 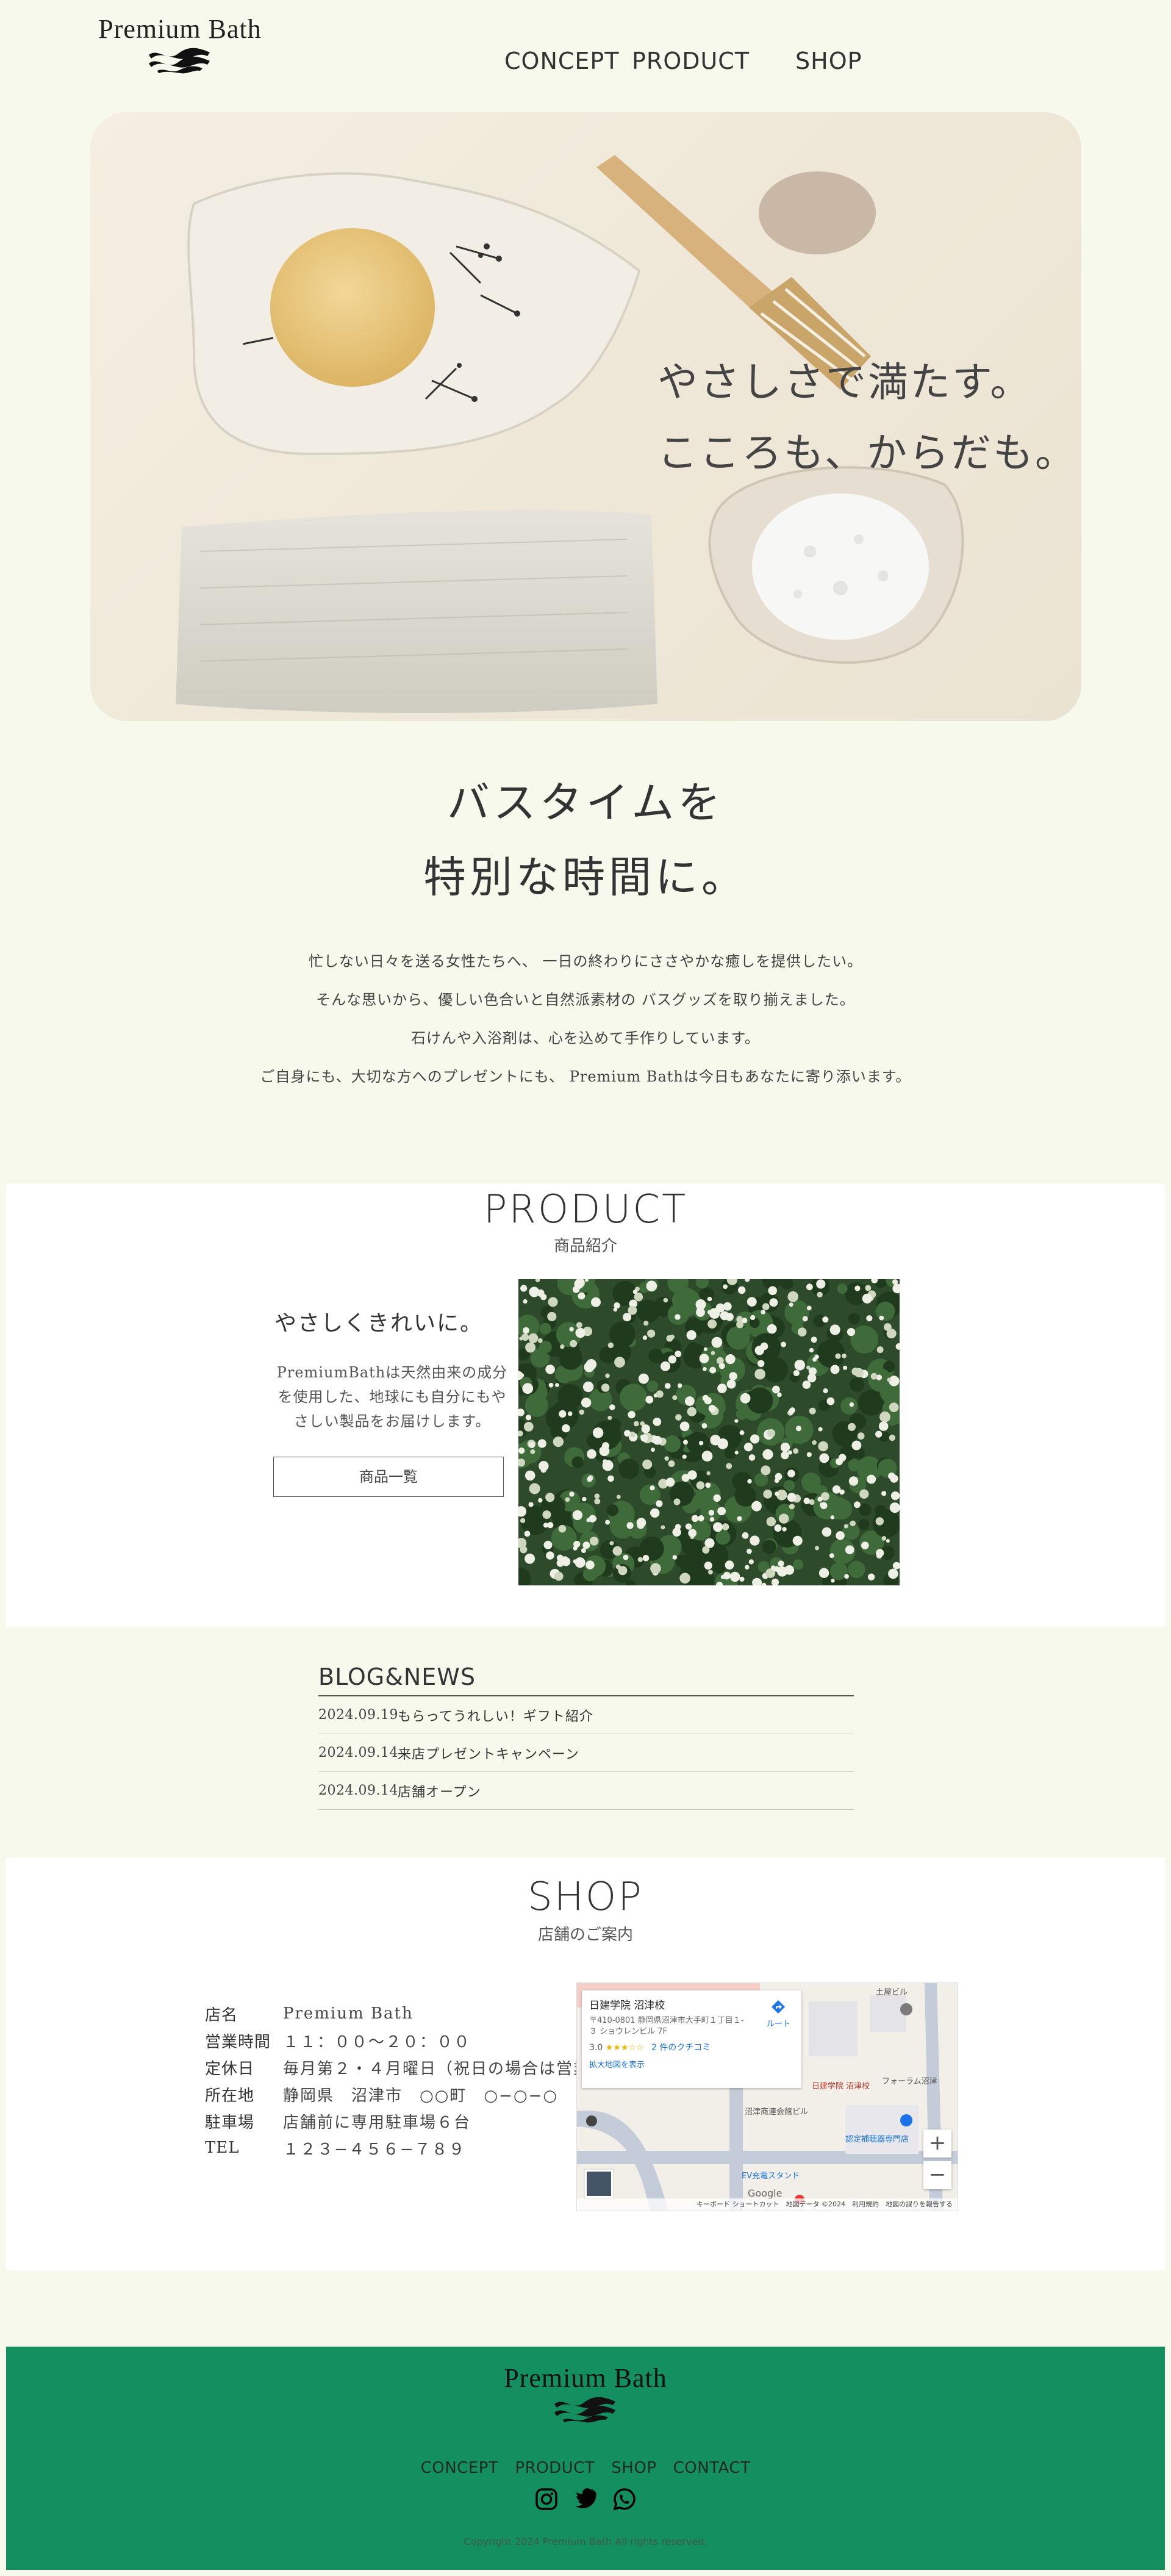 I want to click on shop-value: Premium Bath, so click(x=348, y=2014).